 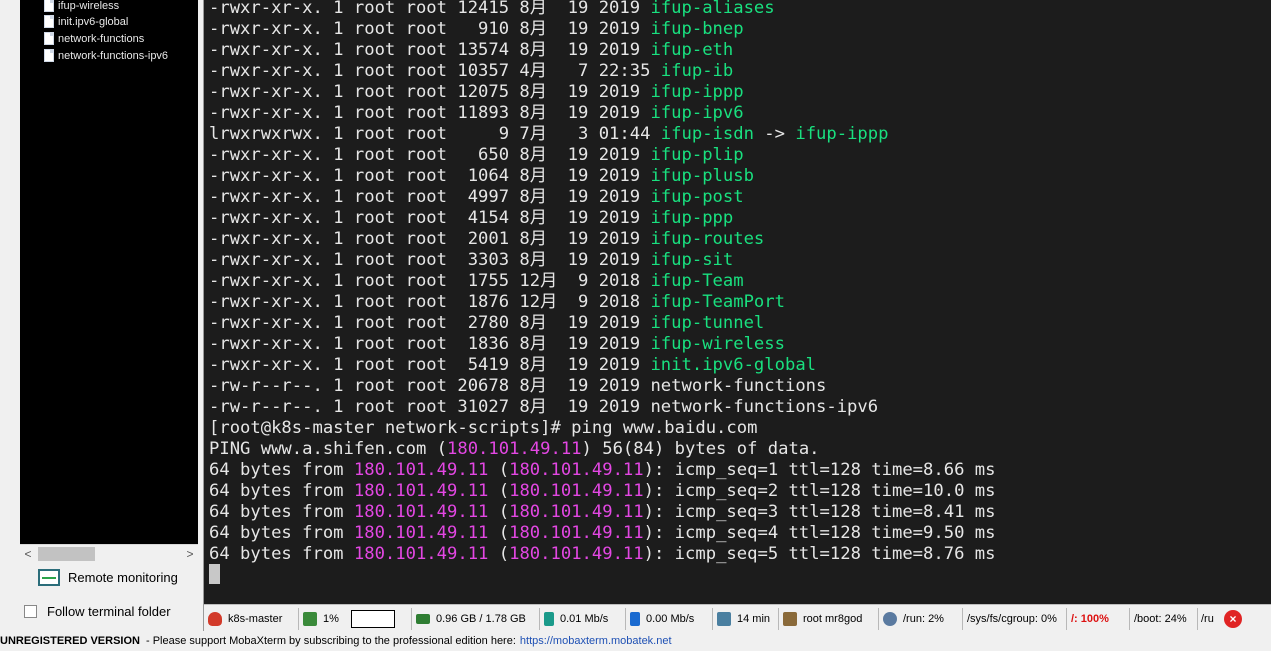 What do you see at coordinates (819, 512) in the screenshot?
I see `terminal-text: ): icmp_seq=3 ttl=128 time=8.41 ms` at bounding box center [819, 512].